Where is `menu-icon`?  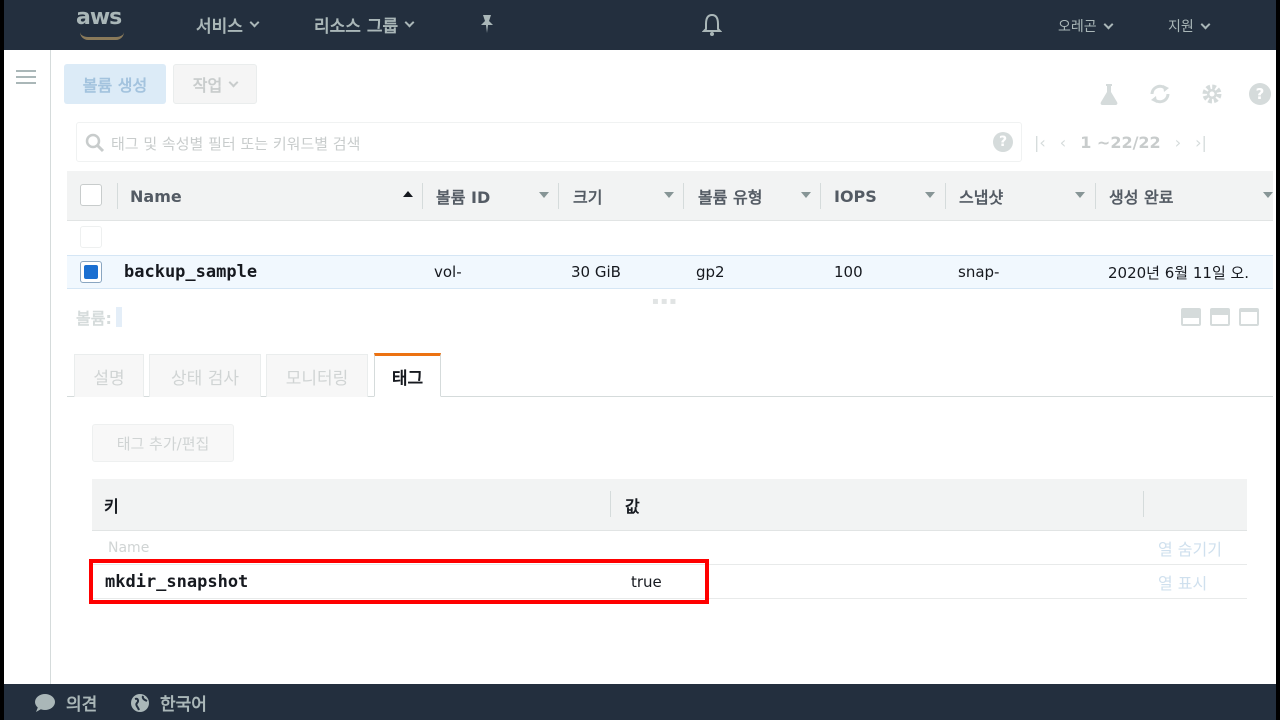 menu-icon is located at coordinates (26, 77).